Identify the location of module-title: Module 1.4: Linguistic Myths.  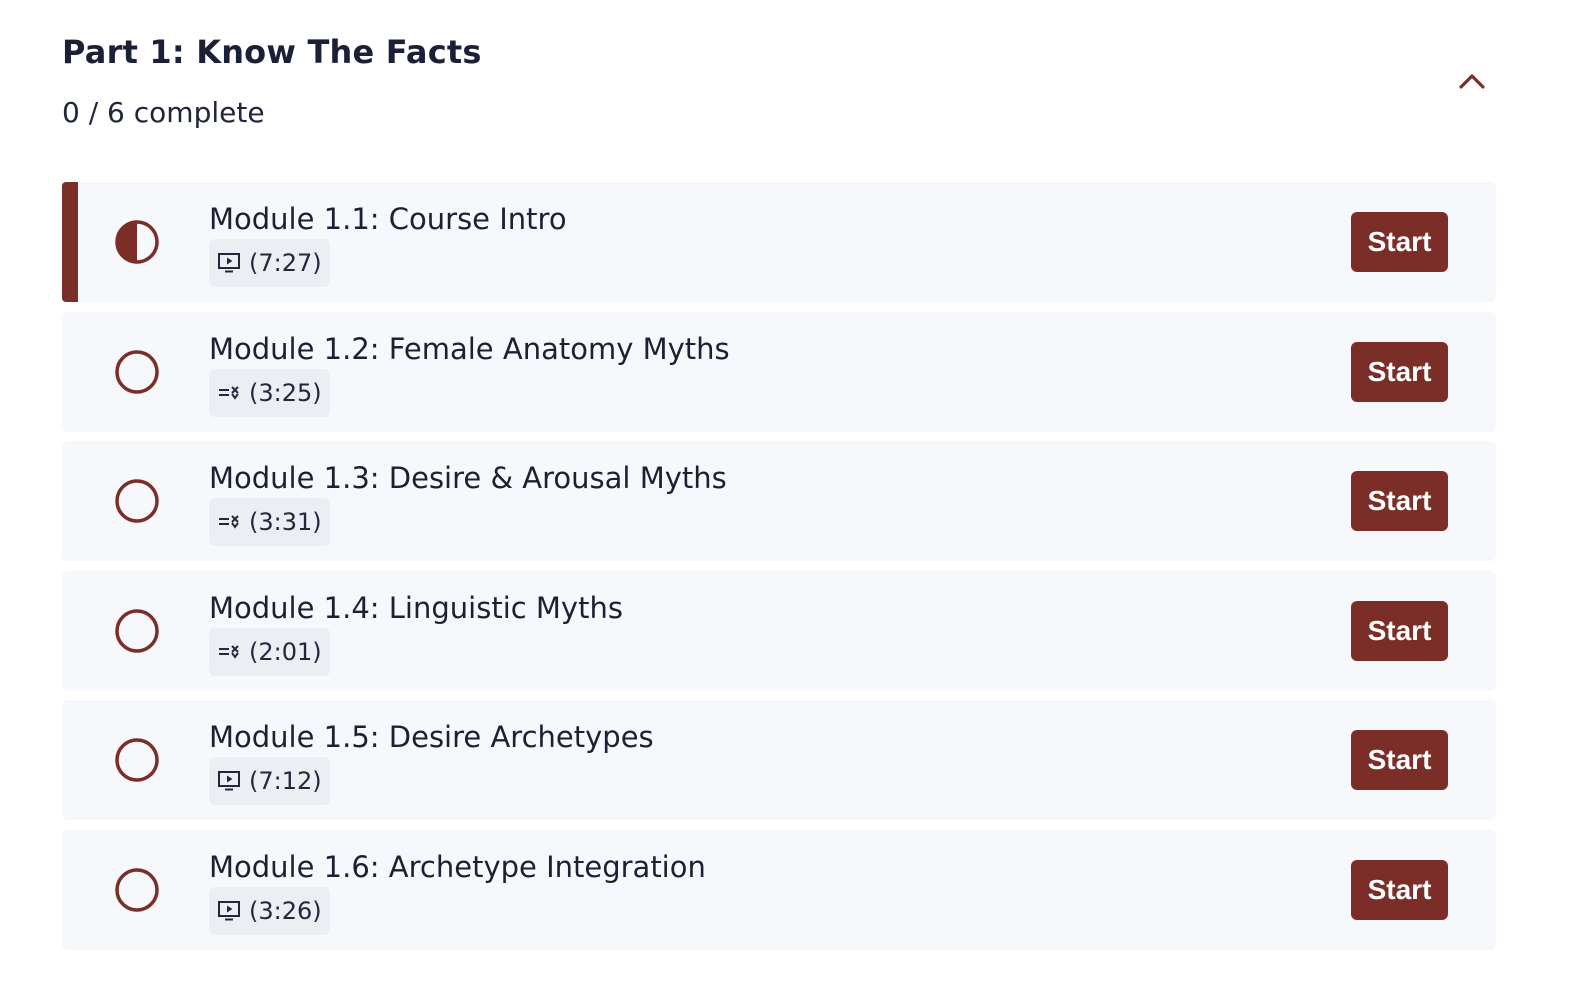
(416, 608).